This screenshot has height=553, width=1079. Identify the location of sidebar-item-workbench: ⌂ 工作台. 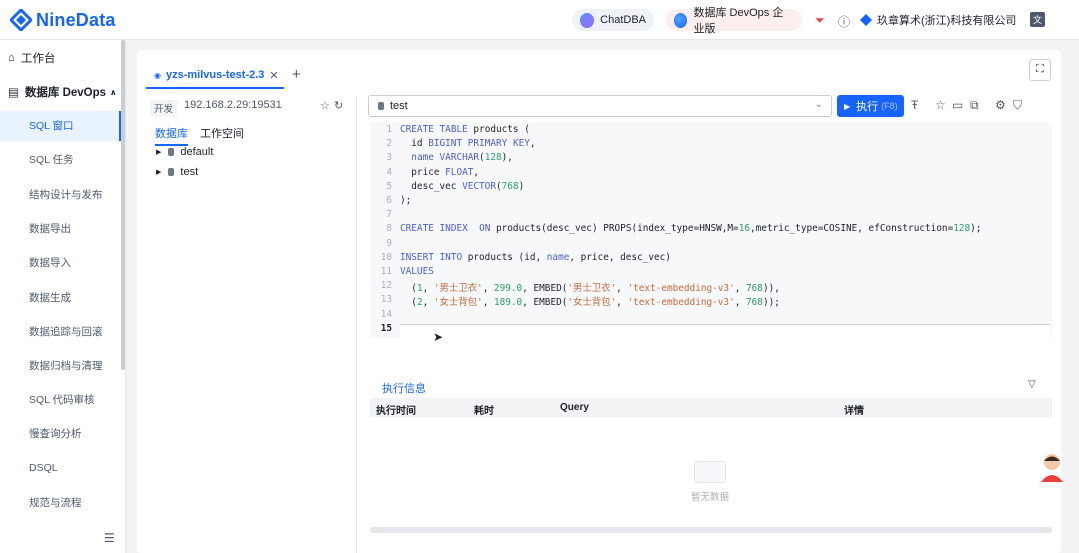
(31, 58).